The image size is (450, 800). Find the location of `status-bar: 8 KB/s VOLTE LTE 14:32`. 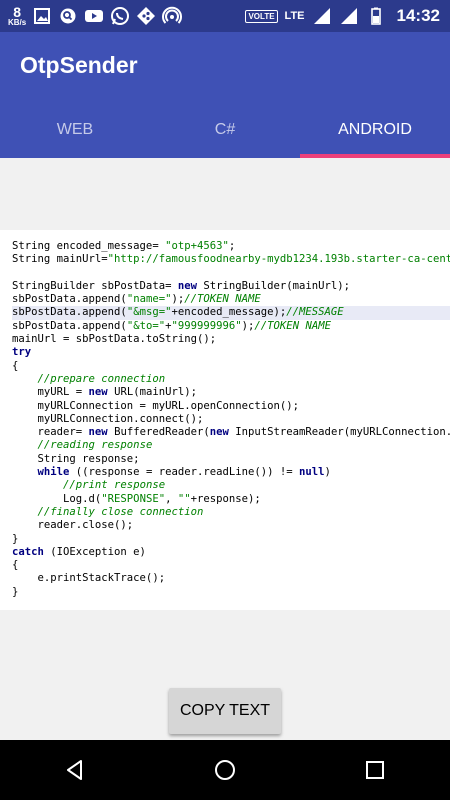

status-bar: 8 KB/s VOLTE LTE 14:32 is located at coordinates (225, 16).